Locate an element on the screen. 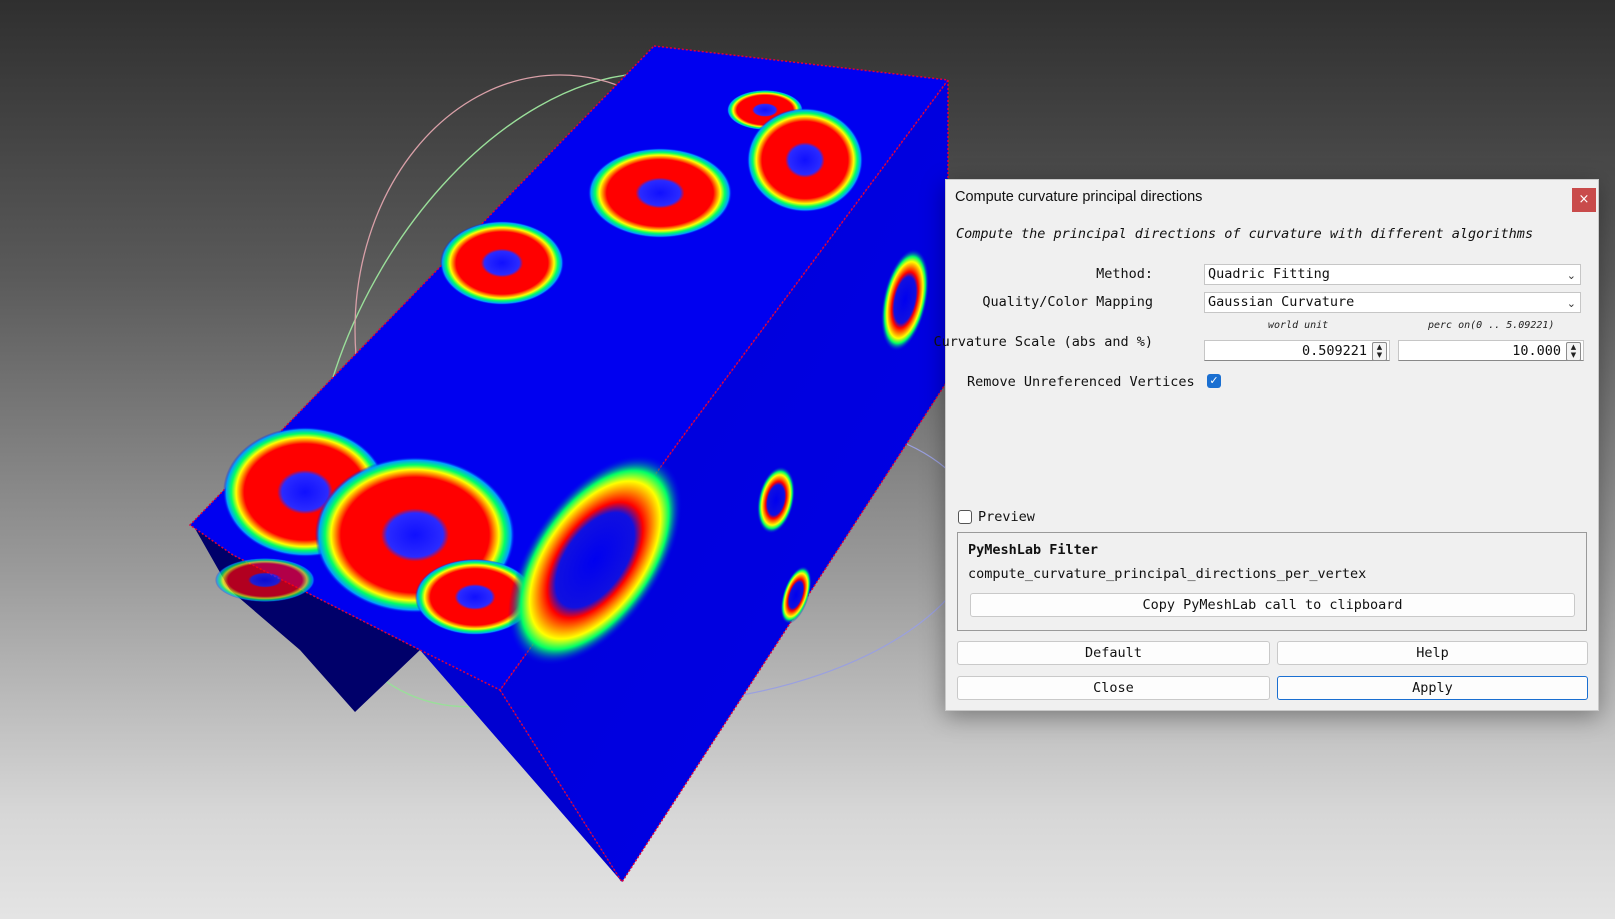 Image resolution: width=1615 pixels, height=919 pixels. method-label: Method: is located at coordinates (1124, 274).